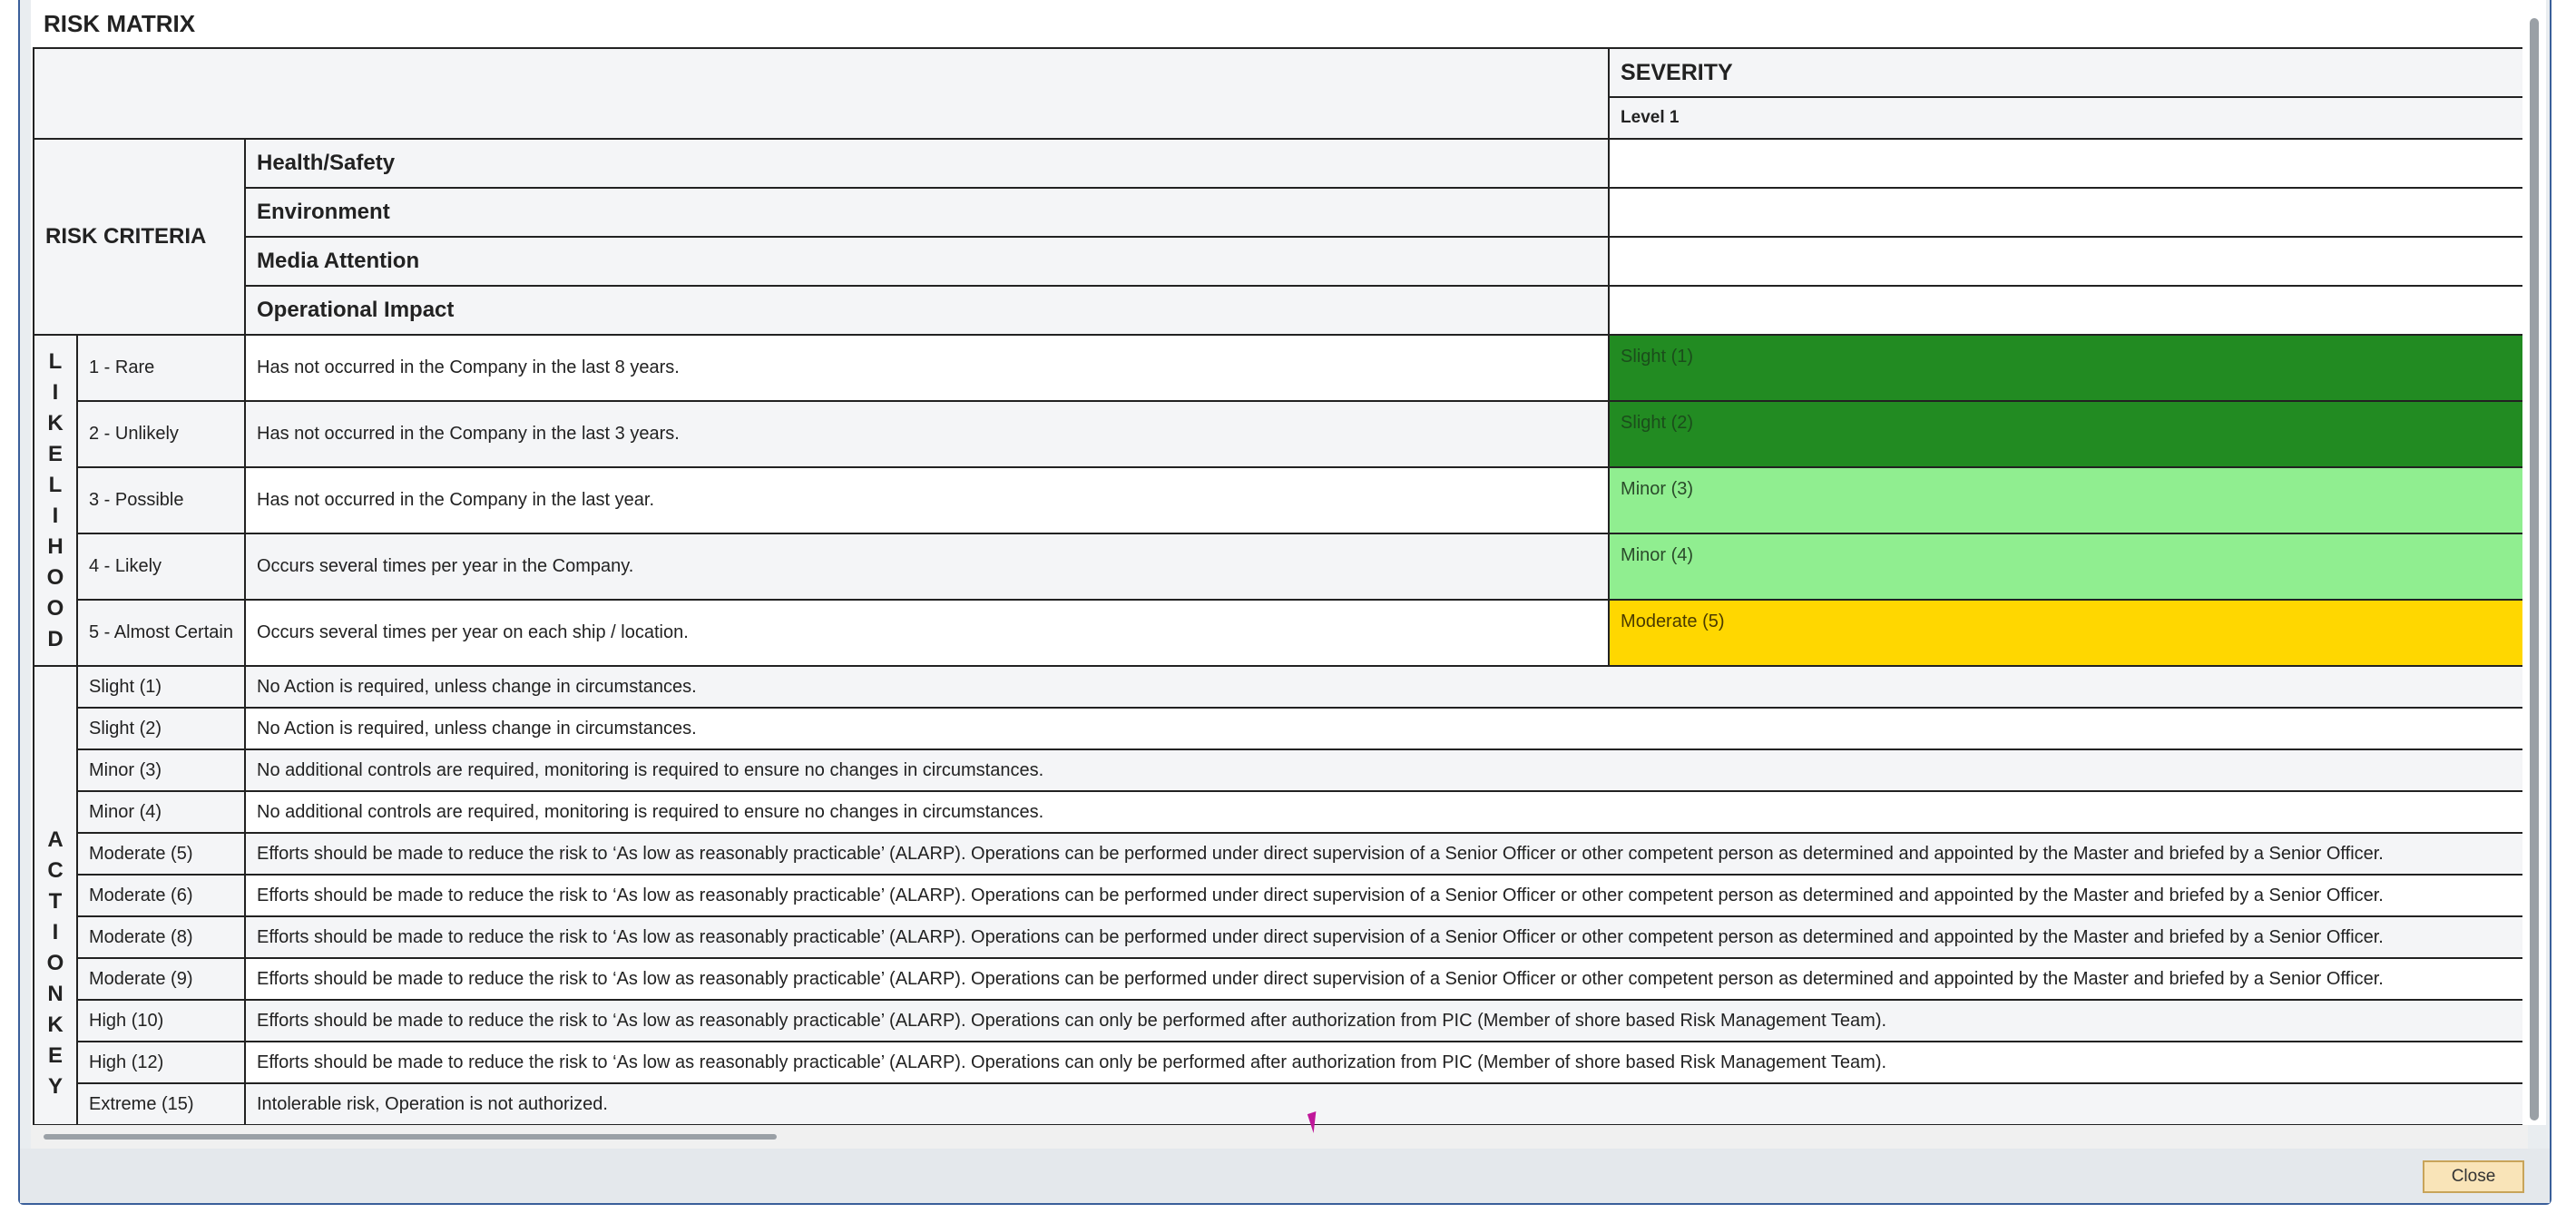  I want to click on header-blank-cell, so click(821, 93).